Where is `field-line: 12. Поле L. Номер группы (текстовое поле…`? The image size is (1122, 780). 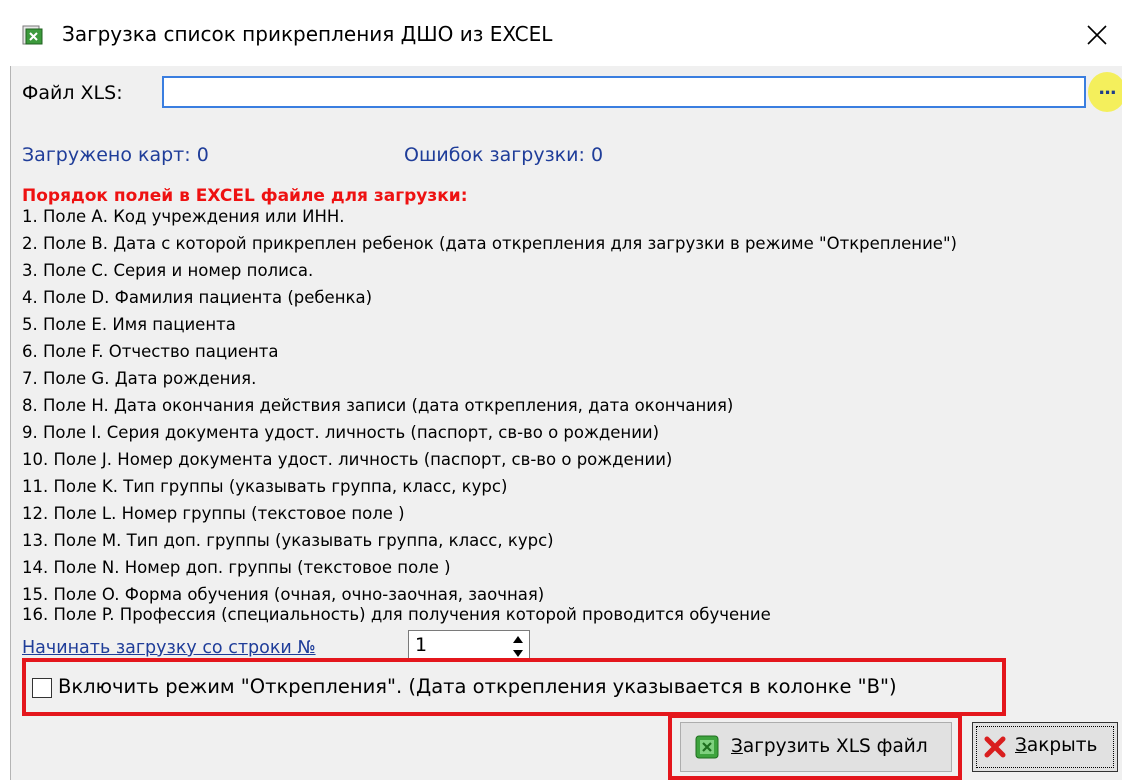
field-line: 12. Поле L. Номер группы (текстовое поле… is located at coordinates (213, 513).